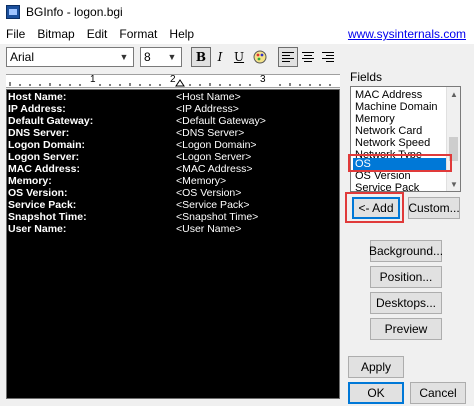 The height and width of the screenshot is (406, 474). What do you see at coordinates (180, 83) in the screenshot?
I see `tab-stop-marker` at bounding box center [180, 83].